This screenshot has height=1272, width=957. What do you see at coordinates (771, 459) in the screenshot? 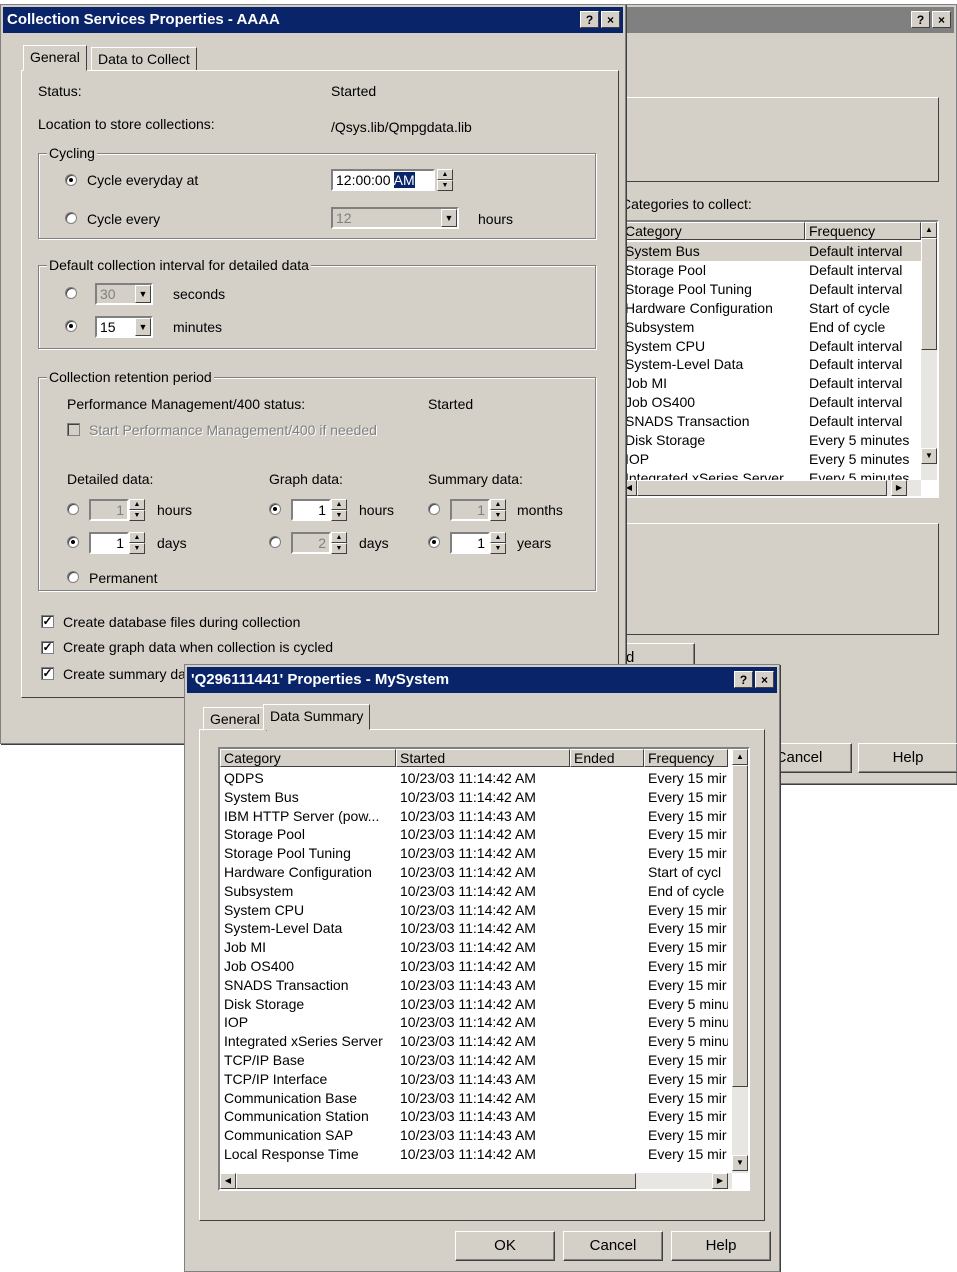
I see `list-item: IOP Every 5 minutes` at bounding box center [771, 459].